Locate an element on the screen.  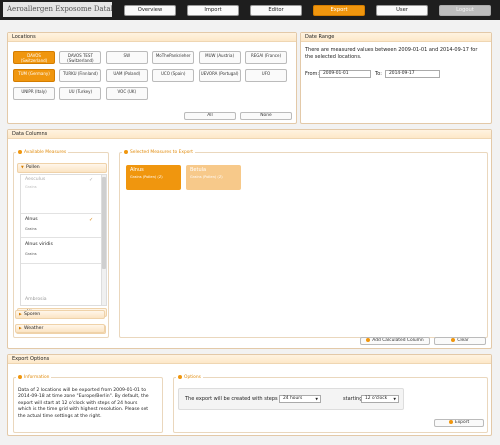
weather-accordion-header: ▶ Weather is located at coordinates (60, 328).